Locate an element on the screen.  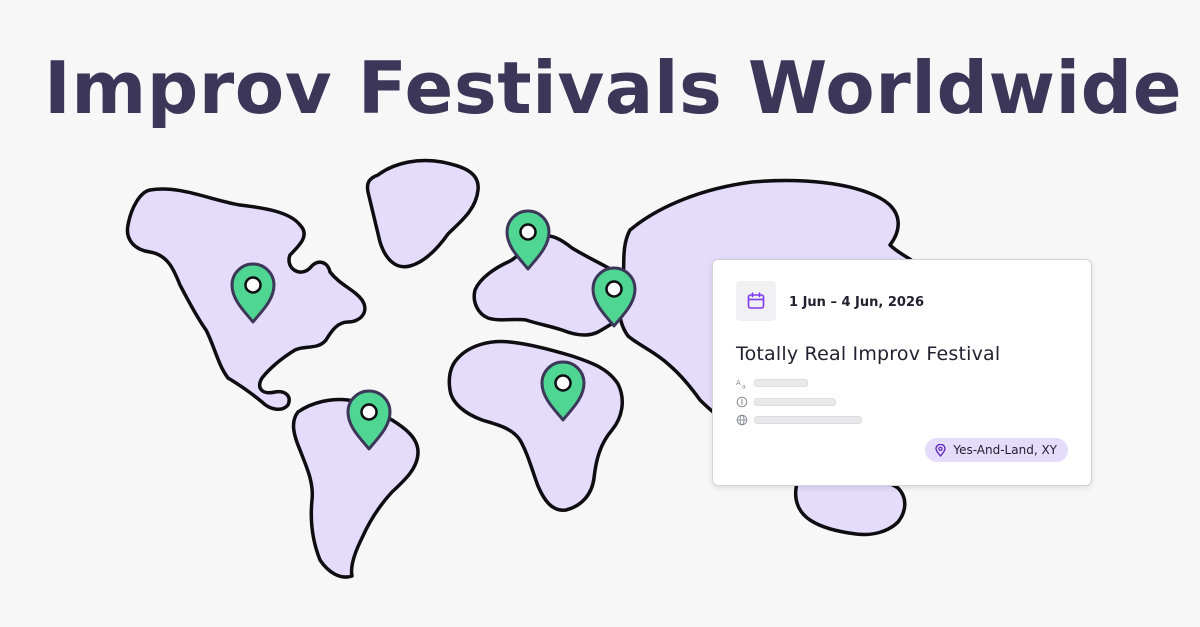
location-badge: Yes-And-Land, XY is located at coordinates (996, 450).